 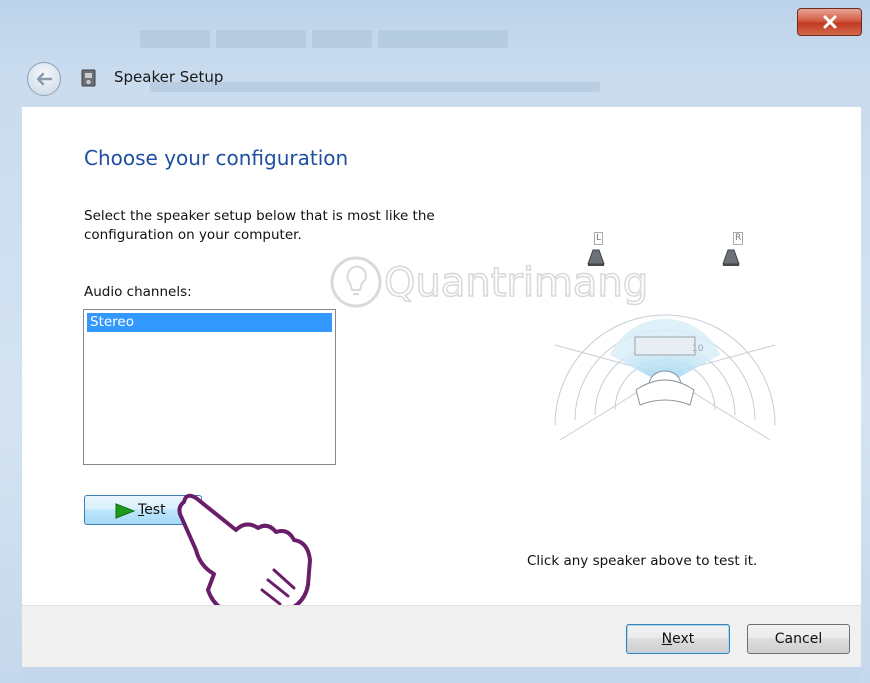 What do you see at coordinates (209, 387) in the screenshot?
I see `audio-channels-list: Stereo` at bounding box center [209, 387].